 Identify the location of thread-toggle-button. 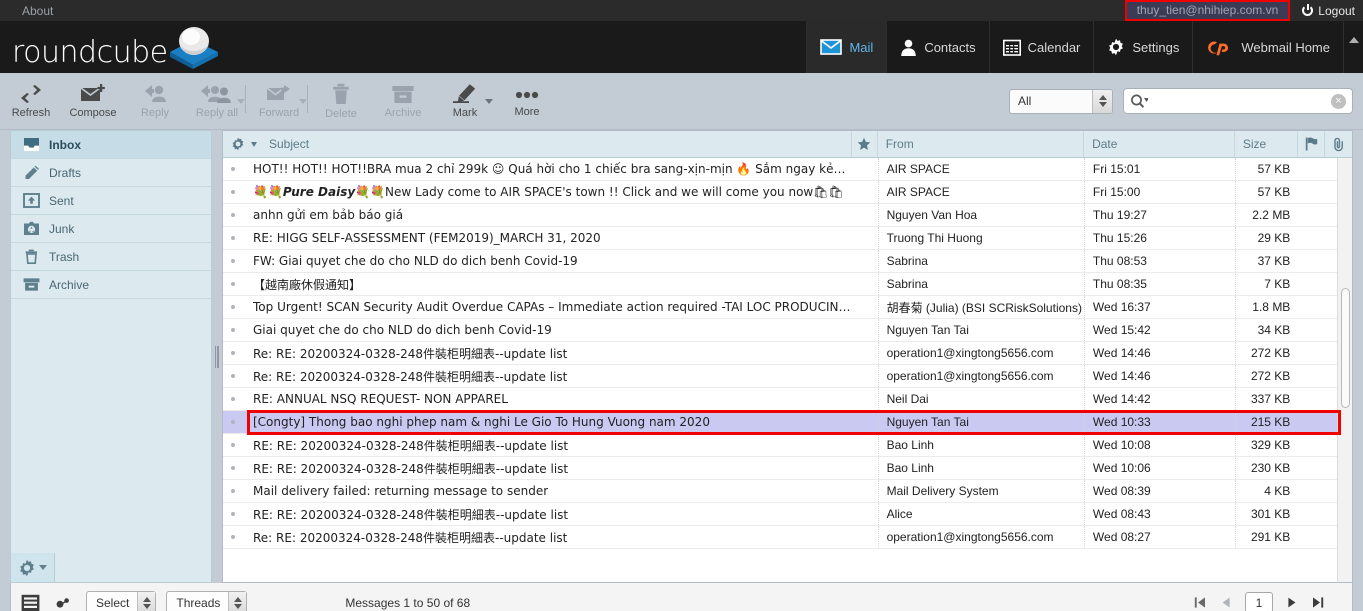
(64, 601).